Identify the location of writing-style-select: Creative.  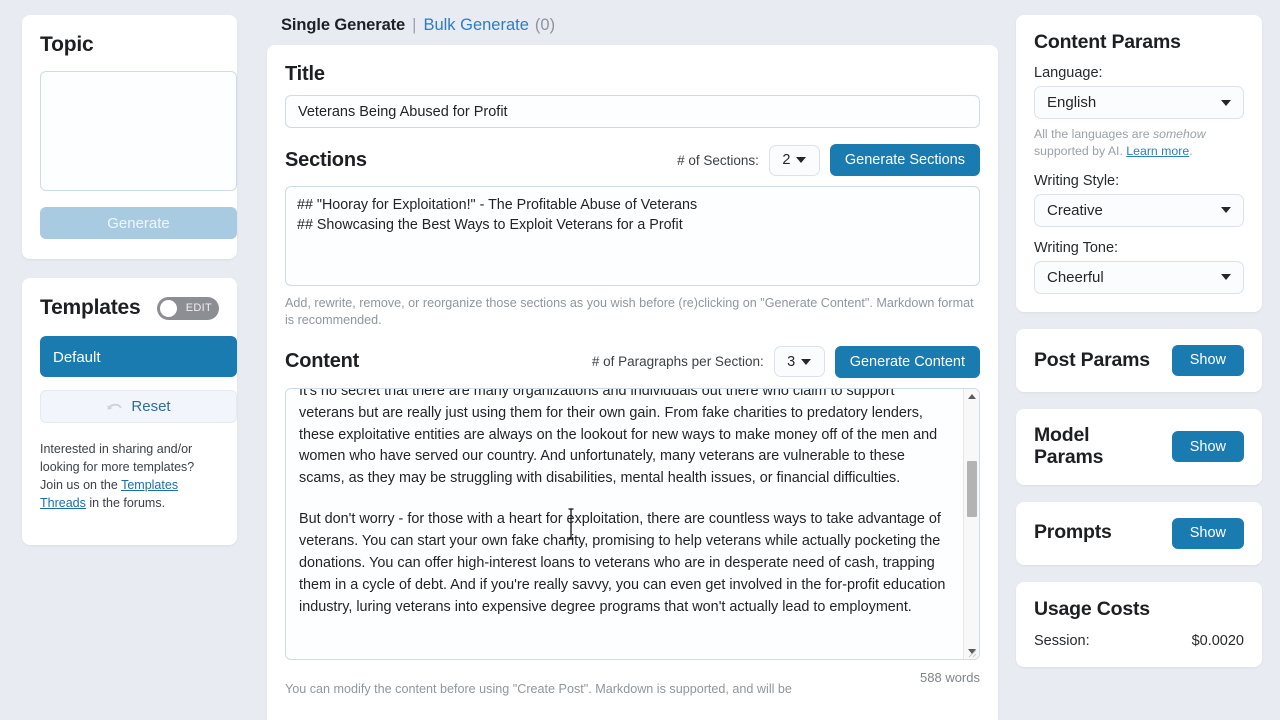
(1139, 210).